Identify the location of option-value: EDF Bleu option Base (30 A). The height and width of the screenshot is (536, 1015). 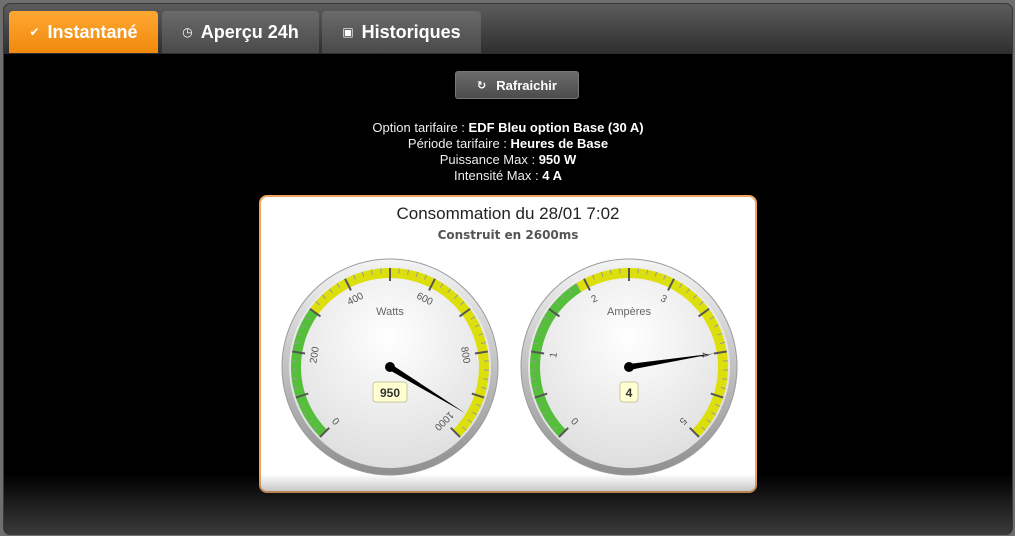
(556, 127).